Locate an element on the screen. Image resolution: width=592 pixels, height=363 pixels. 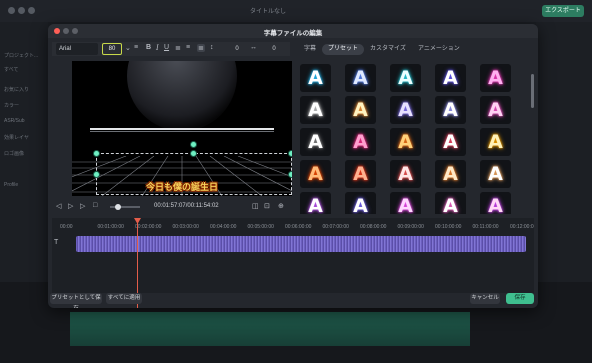
save-as-preset-button: プリセットとして保存 is located at coordinates (76, 300).